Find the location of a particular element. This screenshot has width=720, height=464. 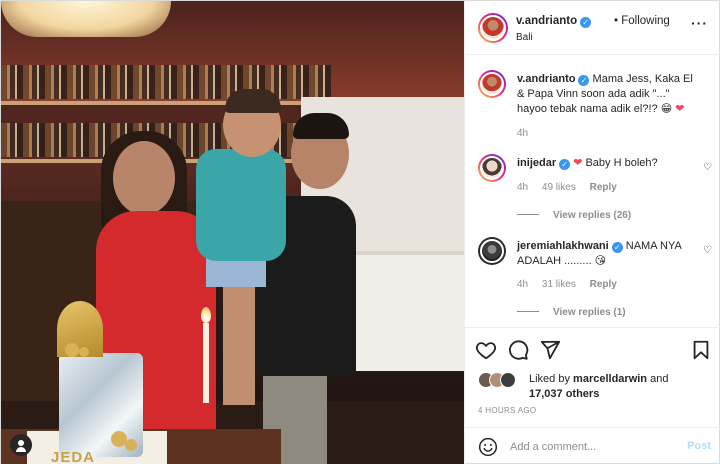

photo-man-hair is located at coordinates (321, 126).